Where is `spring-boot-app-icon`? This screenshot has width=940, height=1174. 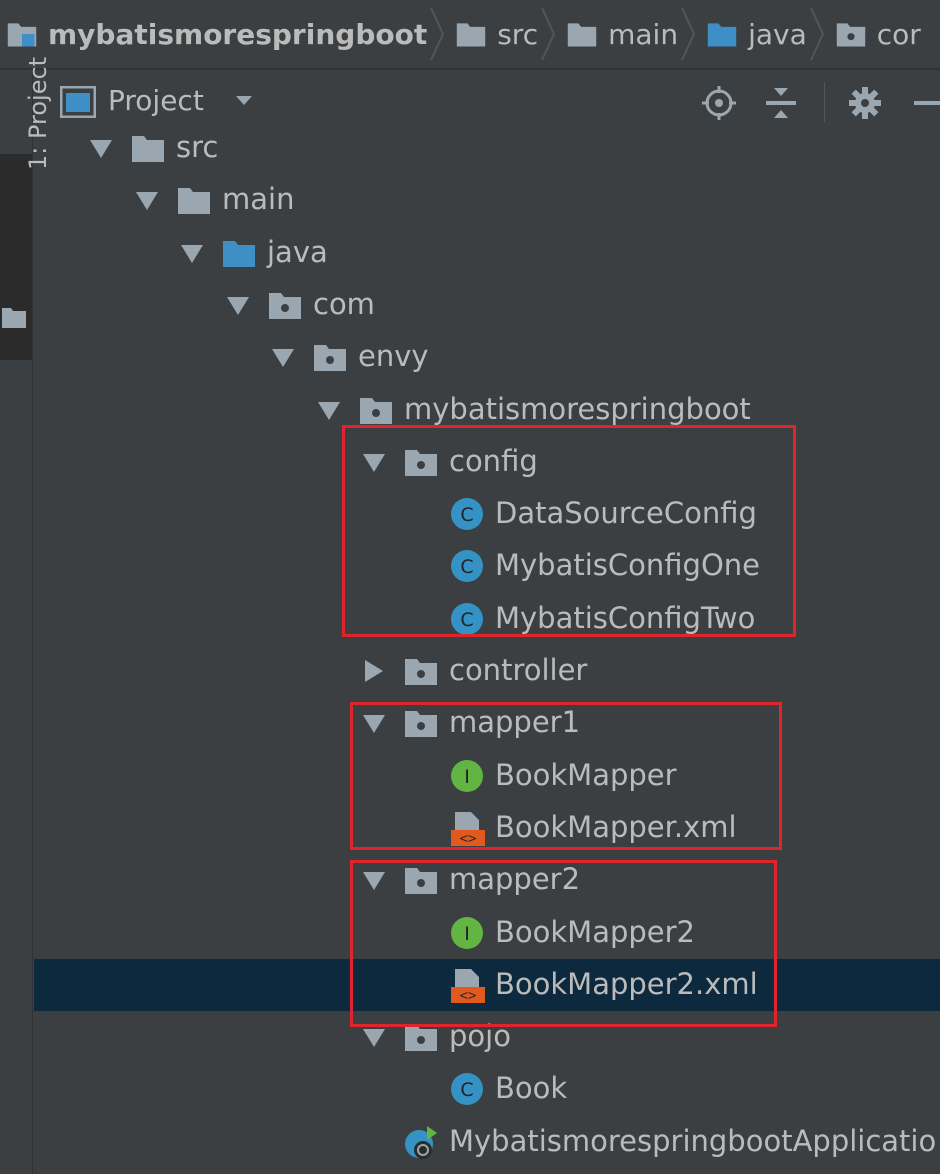 spring-boot-app-icon is located at coordinates (421, 1142).